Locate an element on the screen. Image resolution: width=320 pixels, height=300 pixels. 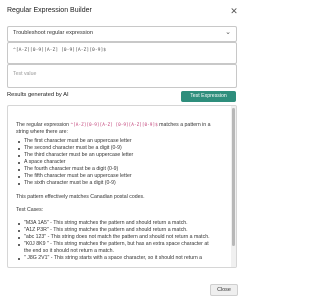
test-value-input: Test value is located at coordinates (122, 76).